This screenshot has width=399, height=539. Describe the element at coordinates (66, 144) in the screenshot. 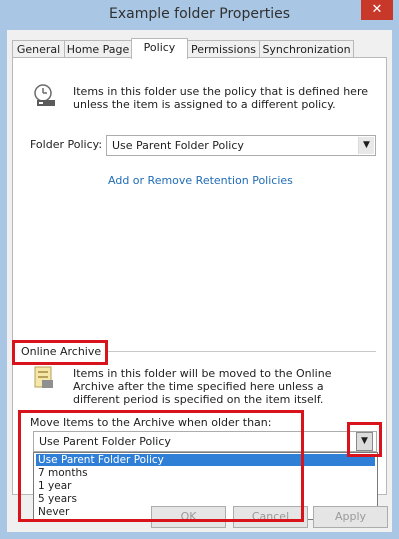

I see `folder-policy-label: Folder Policy:` at that location.